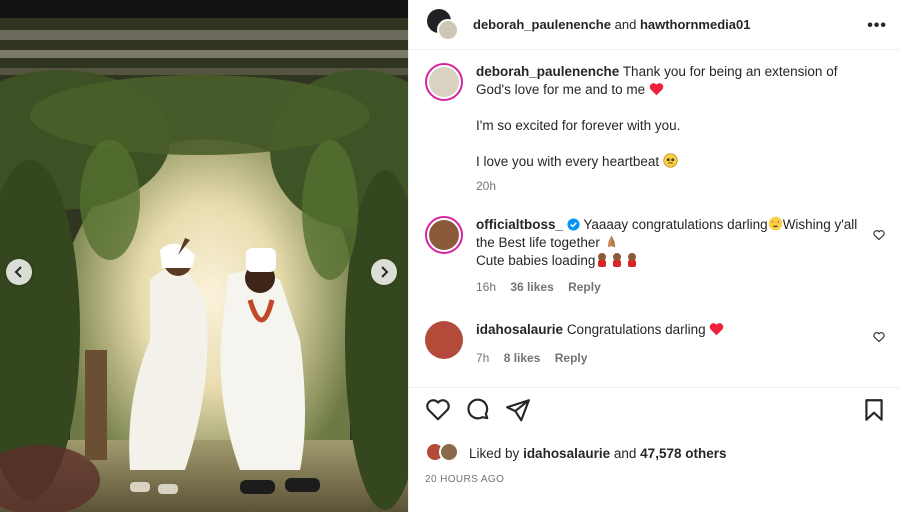 The height and width of the screenshot is (512, 899). What do you see at coordinates (636, 329) in the screenshot?
I see `comment-text-1: Congratulations darling` at bounding box center [636, 329].